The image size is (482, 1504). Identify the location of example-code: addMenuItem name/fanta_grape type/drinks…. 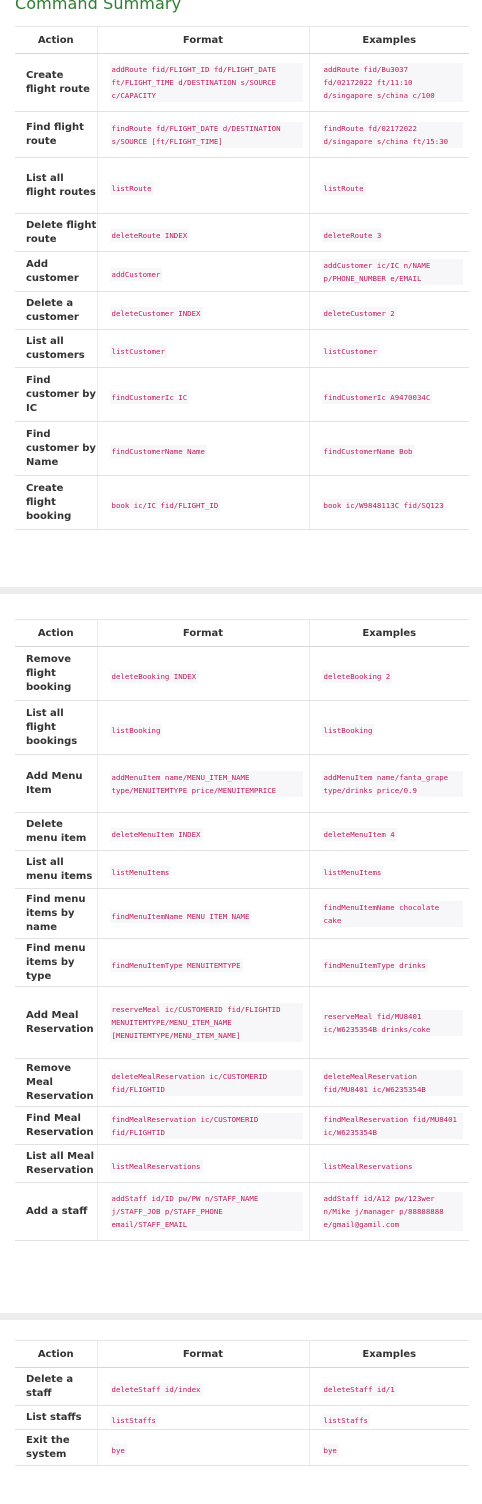
(392, 783).